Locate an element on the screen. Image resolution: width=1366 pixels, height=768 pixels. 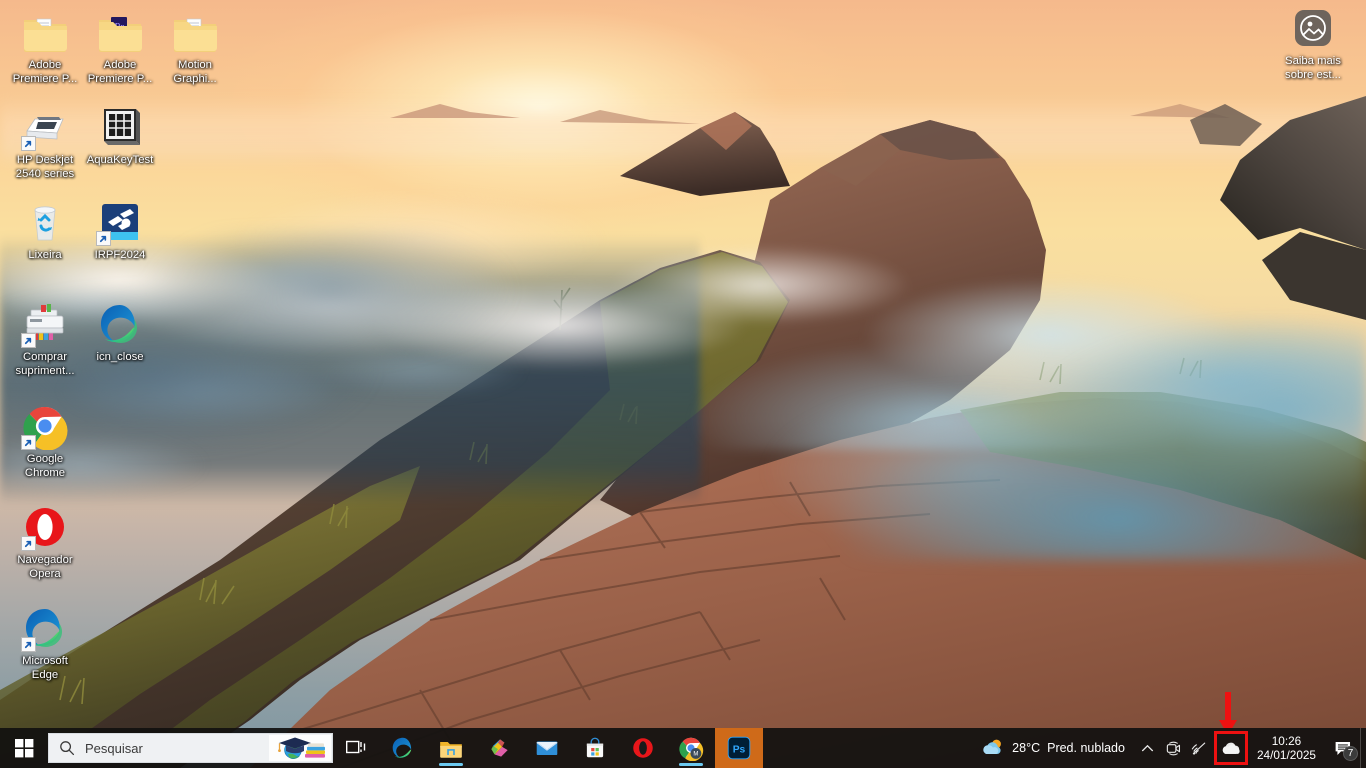
clock-date: 24/01/2025 is located at coordinates (1286, 755).